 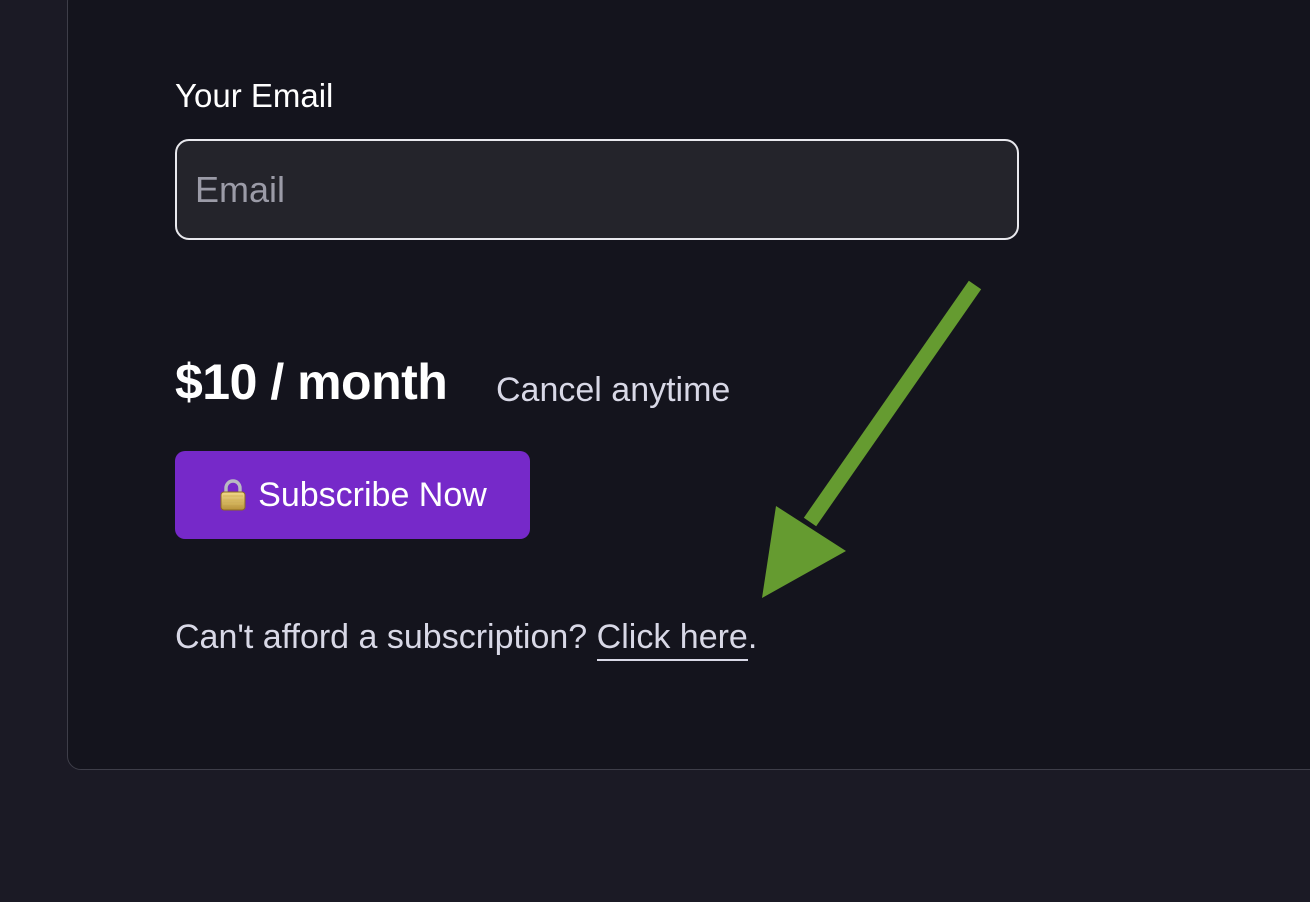 I want to click on subscribe-now-button: Subscribe Now, so click(x=352, y=495).